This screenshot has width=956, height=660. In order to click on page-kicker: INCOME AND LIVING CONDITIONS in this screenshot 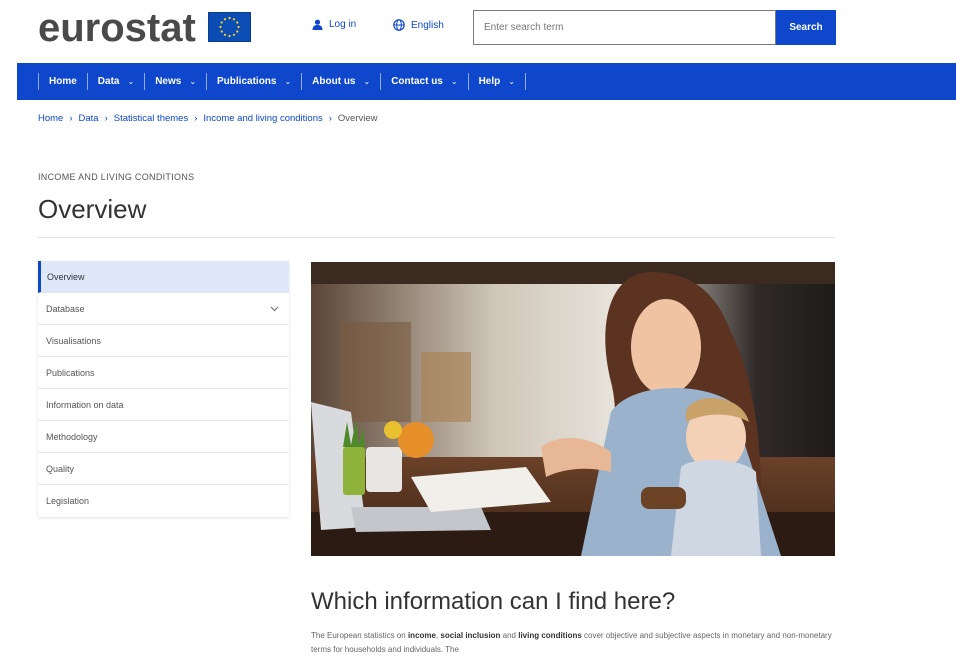, I will do `click(116, 177)`.